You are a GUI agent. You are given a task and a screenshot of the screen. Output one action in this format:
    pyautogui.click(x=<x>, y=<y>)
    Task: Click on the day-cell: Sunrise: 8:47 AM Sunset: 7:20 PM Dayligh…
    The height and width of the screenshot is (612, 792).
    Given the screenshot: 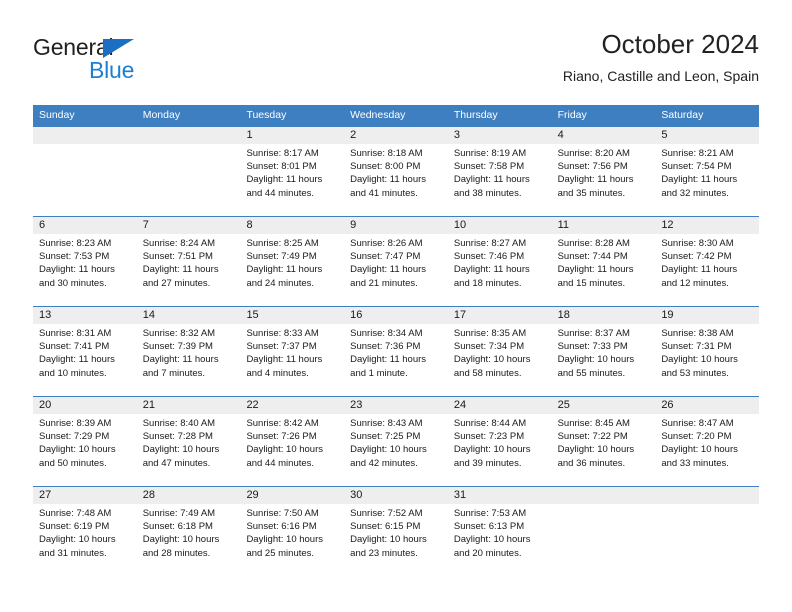 What is the action you would take?
    pyautogui.click(x=707, y=450)
    